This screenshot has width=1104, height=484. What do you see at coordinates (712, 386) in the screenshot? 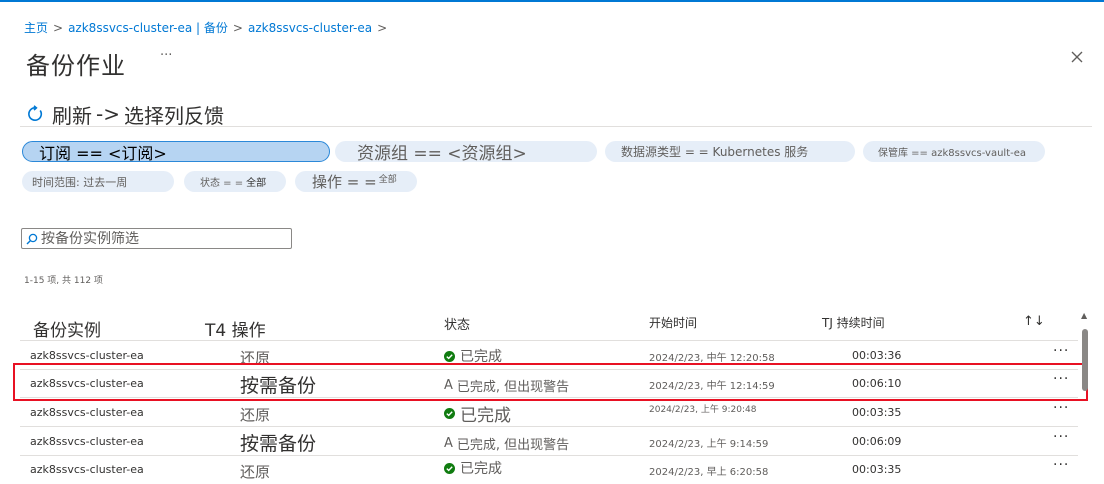
I see `start-time: 2024/2/23, 中午 12:14:59` at bounding box center [712, 386].